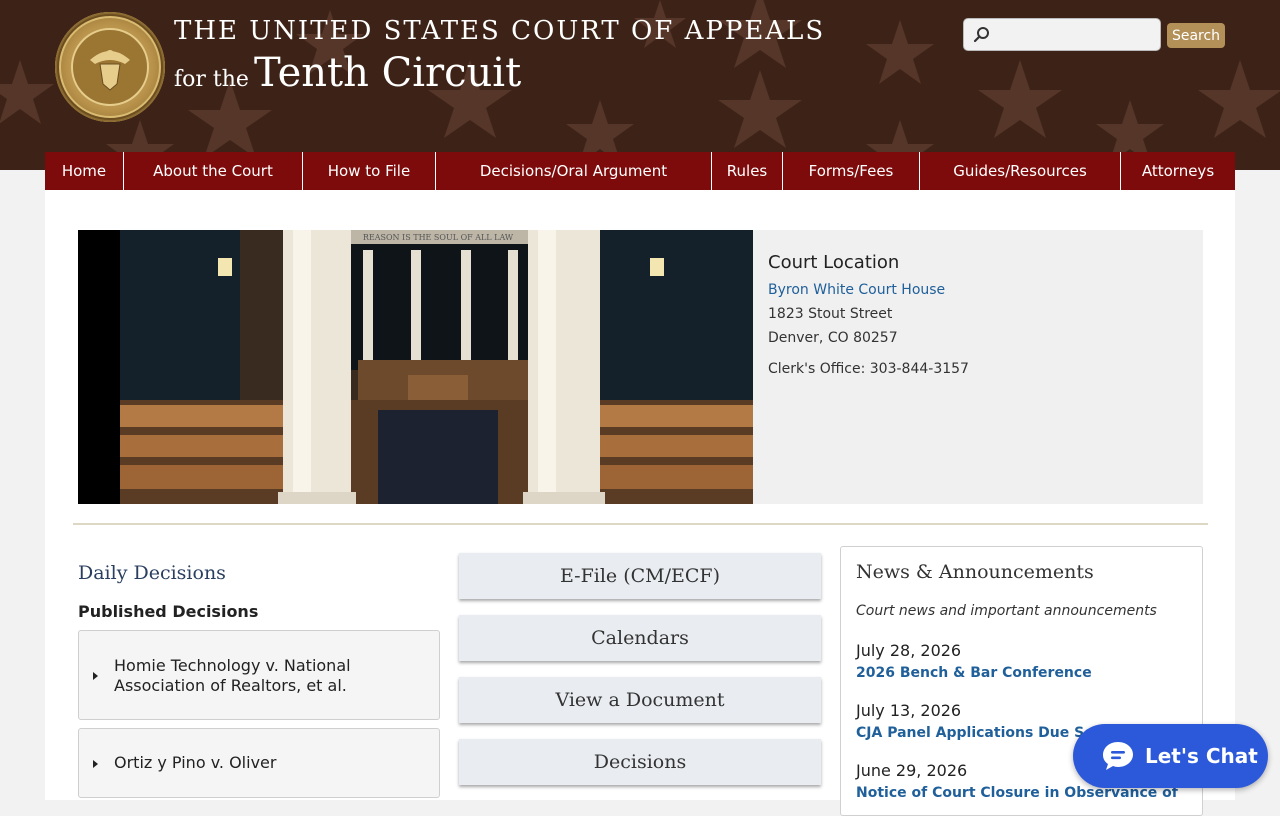 The height and width of the screenshot is (816, 1280). Describe the element at coordinates (1020, 171) in the screenshot. I see `nav-item-guides-resources: Guides/Resources` at that location.